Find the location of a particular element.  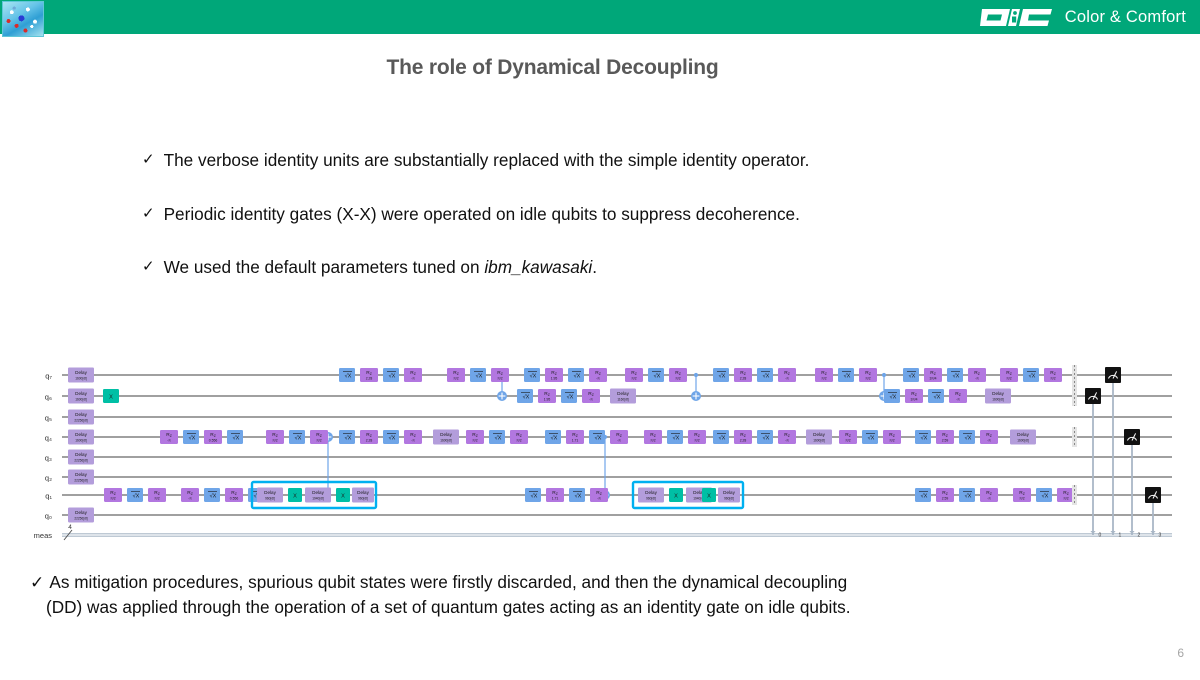

svg-text: 3π/4 is located at coordinates (932, 379).